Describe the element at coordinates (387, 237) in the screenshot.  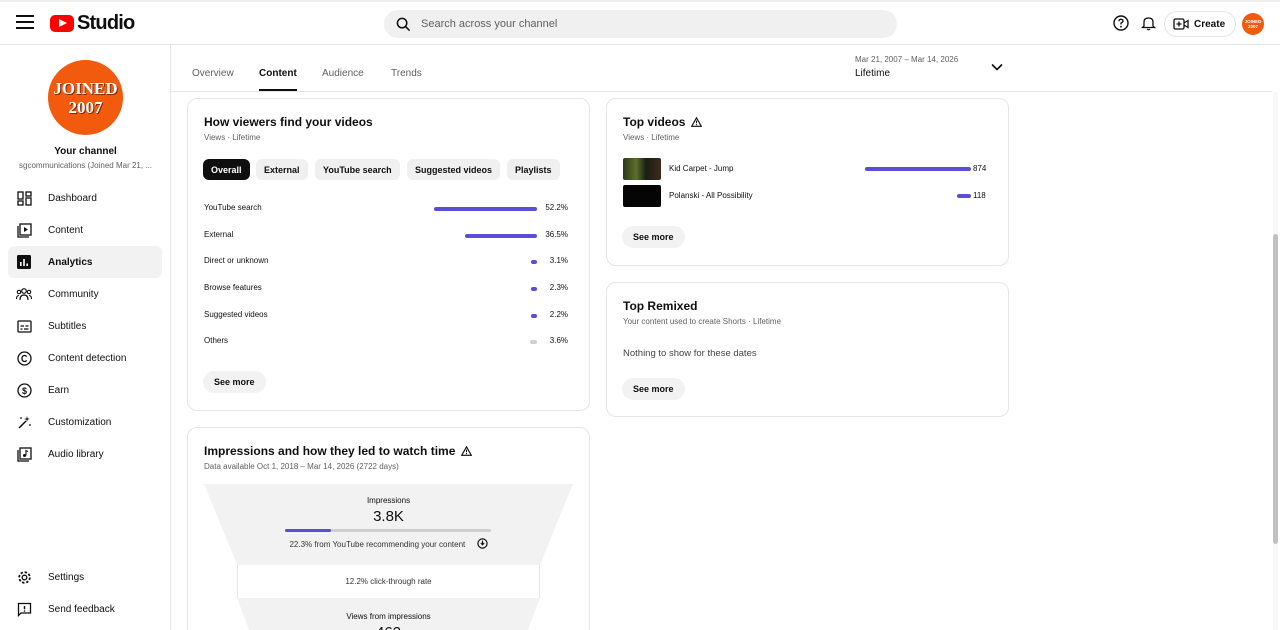
I see `source-row: External 36.5%` at that location.